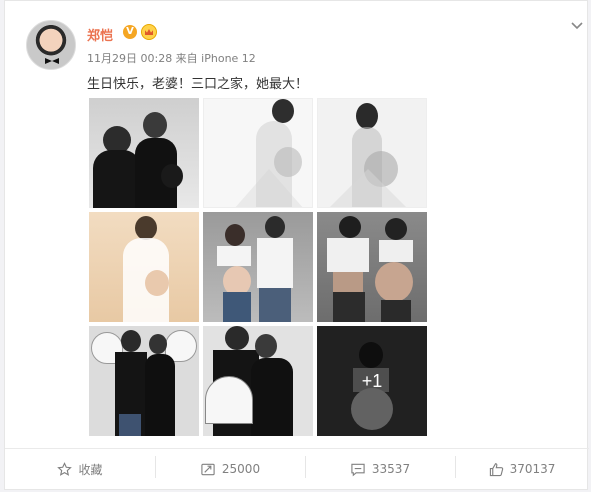 Image resolution: width=591 pixels, height=492 pixels. I want to click on comment-count: 33537, so click(391, 469).